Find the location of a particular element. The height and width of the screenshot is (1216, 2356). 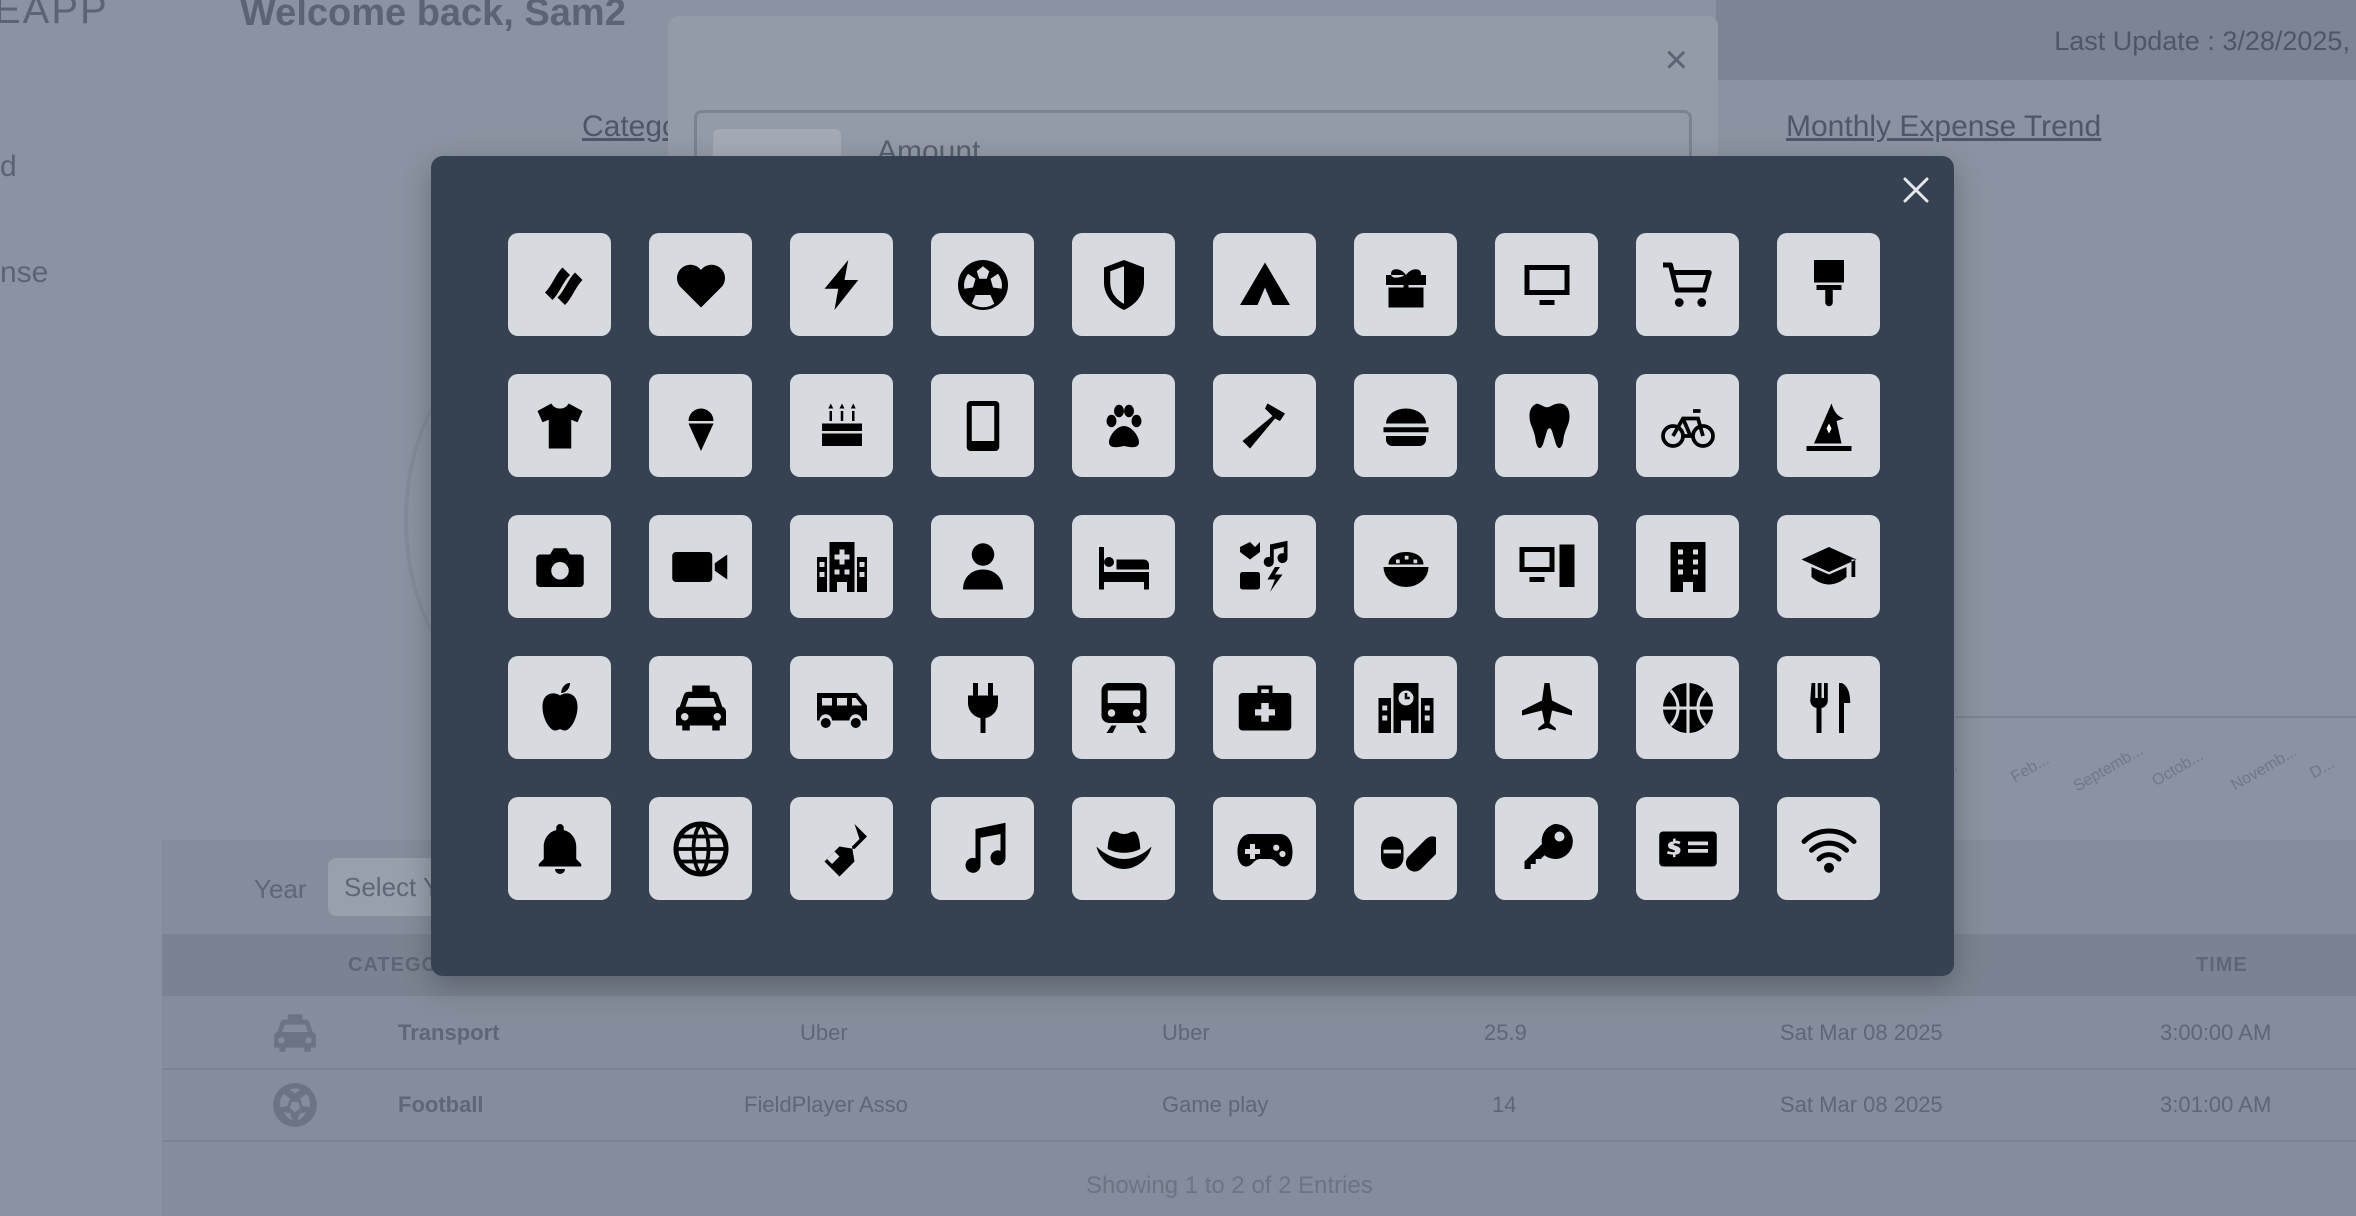

cell-description: Game play is located at coordinates (1215, 1104).